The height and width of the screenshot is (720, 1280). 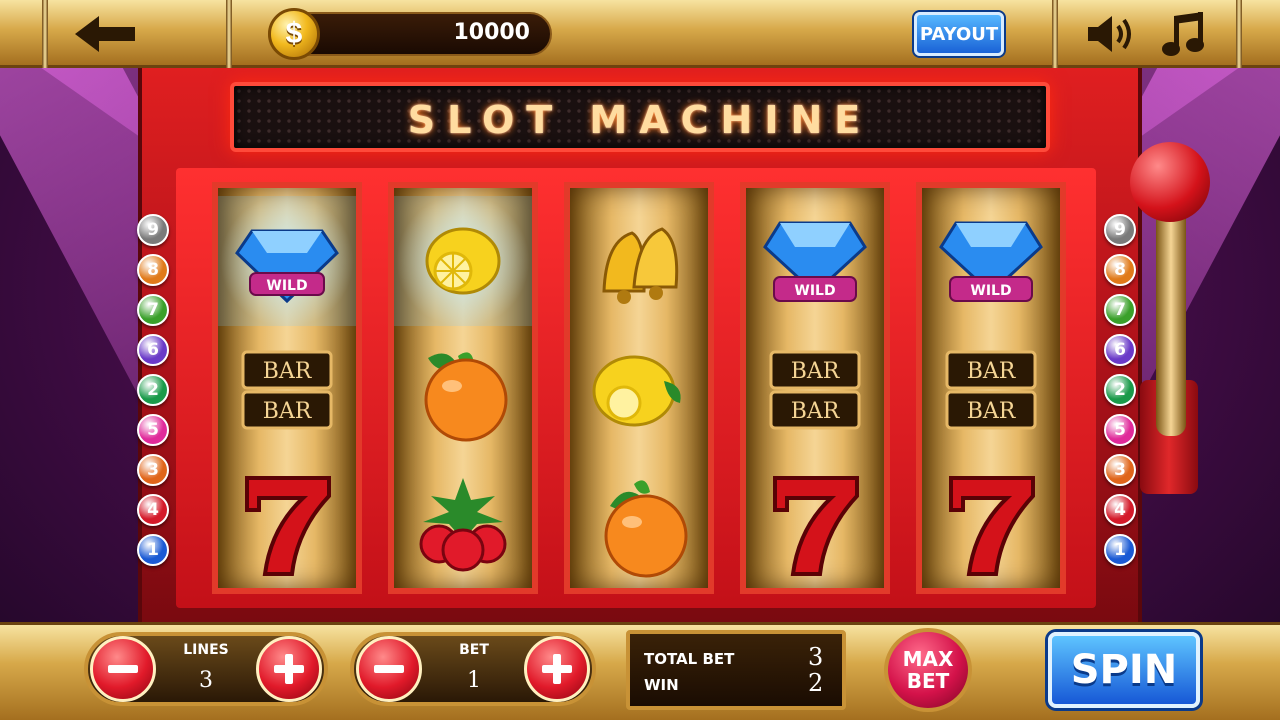 I want to click on speaker-icon, so click(x=1109, y=34).